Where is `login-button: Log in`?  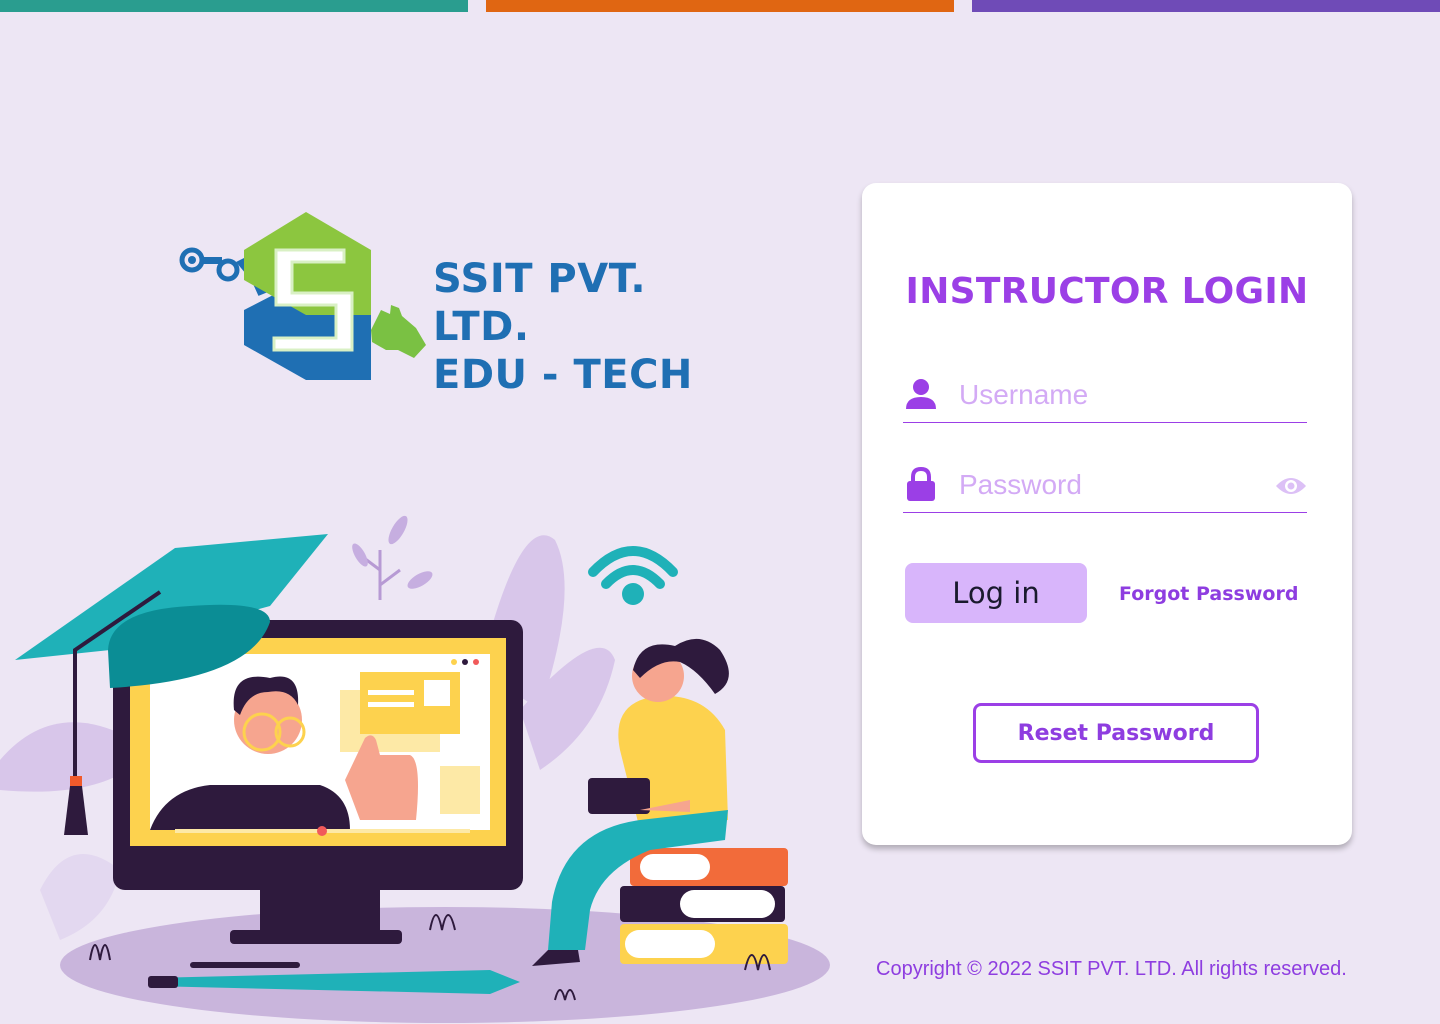
login-button: Log in is located at coordinates (996, 593).